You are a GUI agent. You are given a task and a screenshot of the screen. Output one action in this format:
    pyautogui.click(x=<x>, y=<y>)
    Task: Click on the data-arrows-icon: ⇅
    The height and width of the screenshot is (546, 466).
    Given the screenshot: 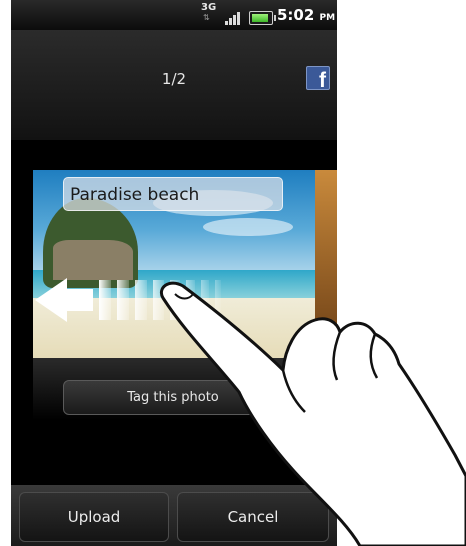 What is the action you would take?
    pyautogui.click(x=206, y=17)
    